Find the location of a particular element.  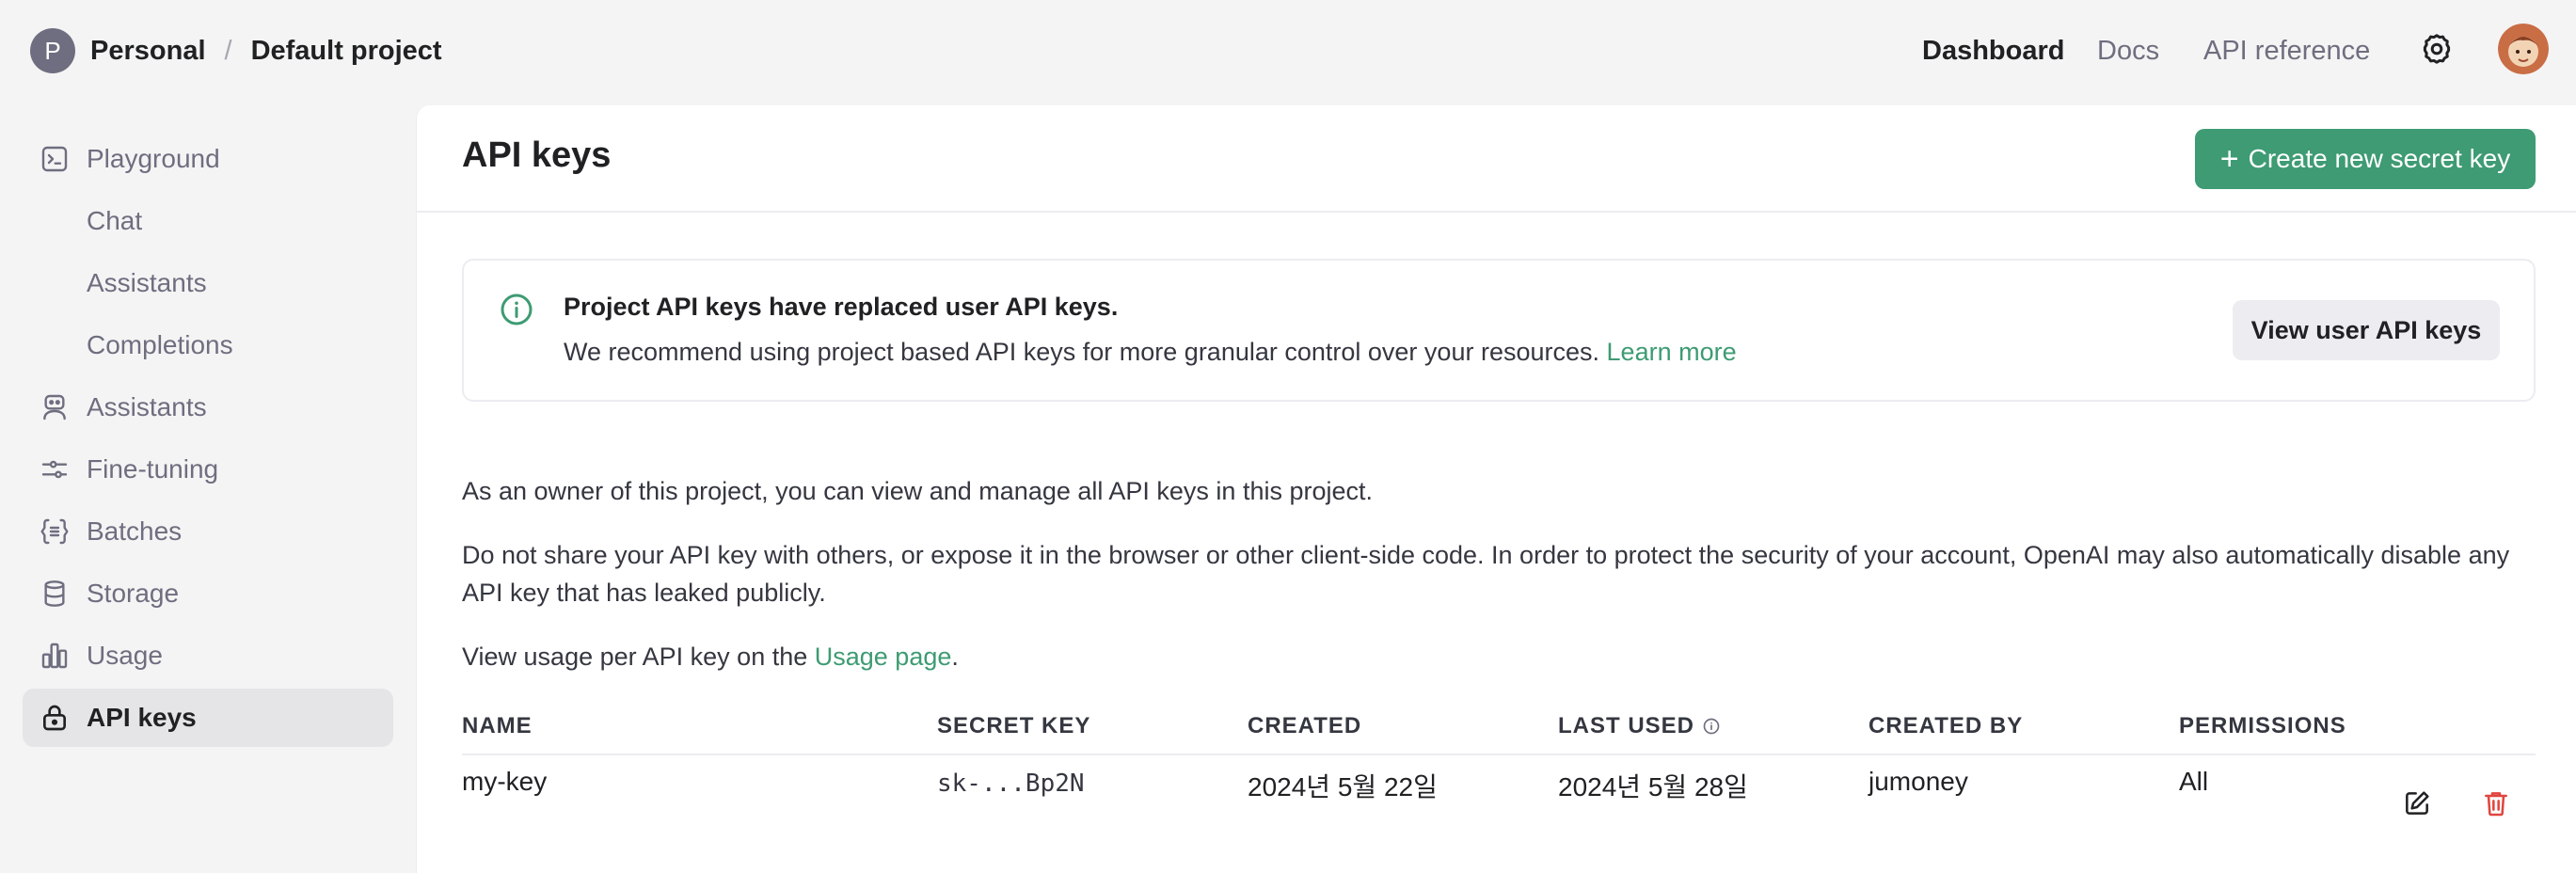

bar-chart-icon is located at coordinates (54, 655).